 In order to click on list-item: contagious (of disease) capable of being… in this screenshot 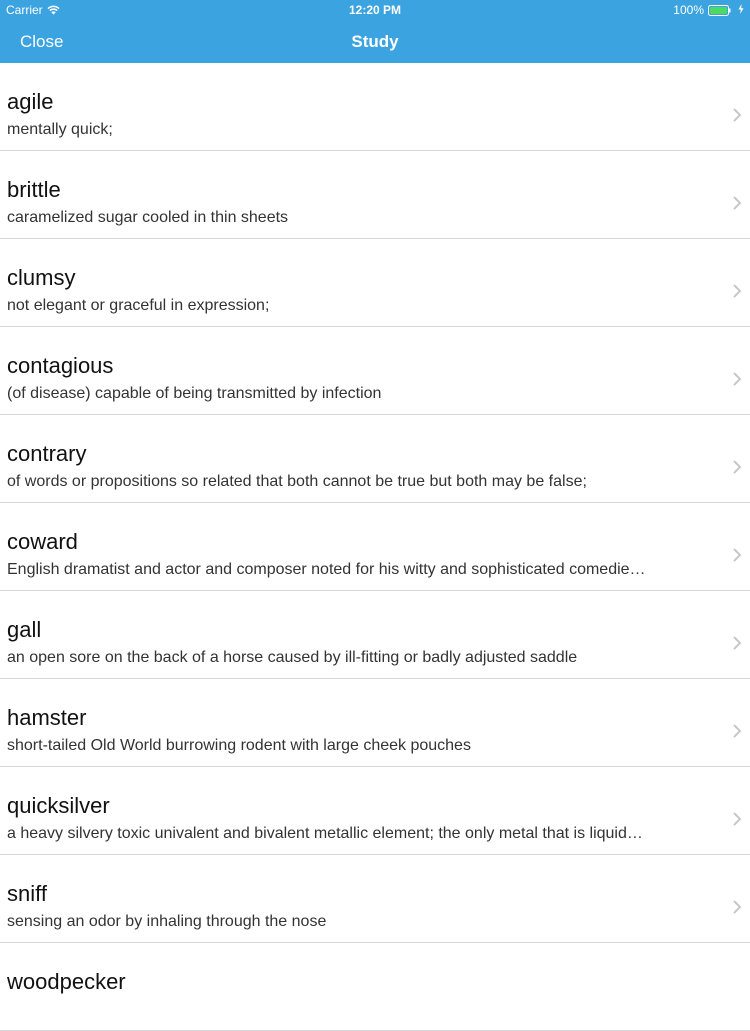, I will do `click(375, 371)`.